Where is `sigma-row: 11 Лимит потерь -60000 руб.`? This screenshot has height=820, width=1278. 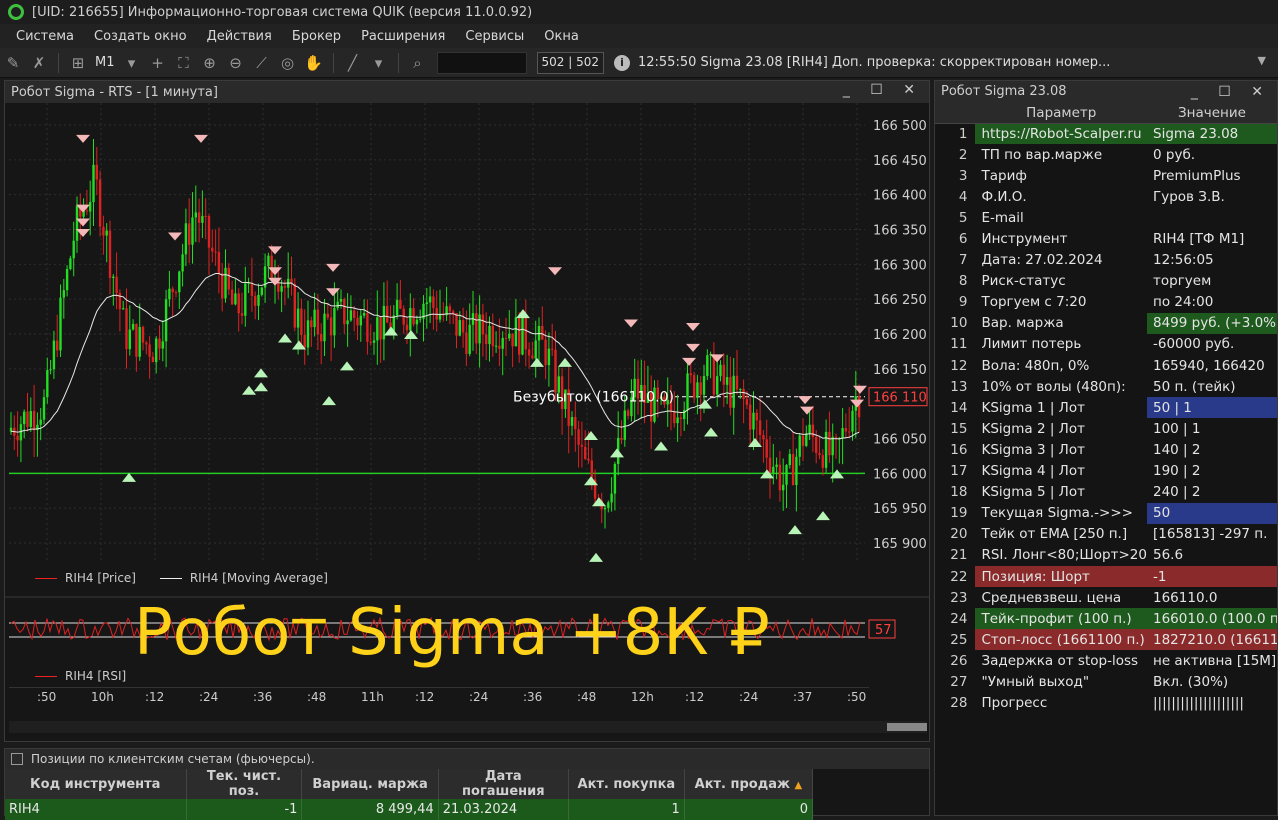
sigma-row: 11 Лимит потерь -60000 руб. is located at coordinates (1106, 344).